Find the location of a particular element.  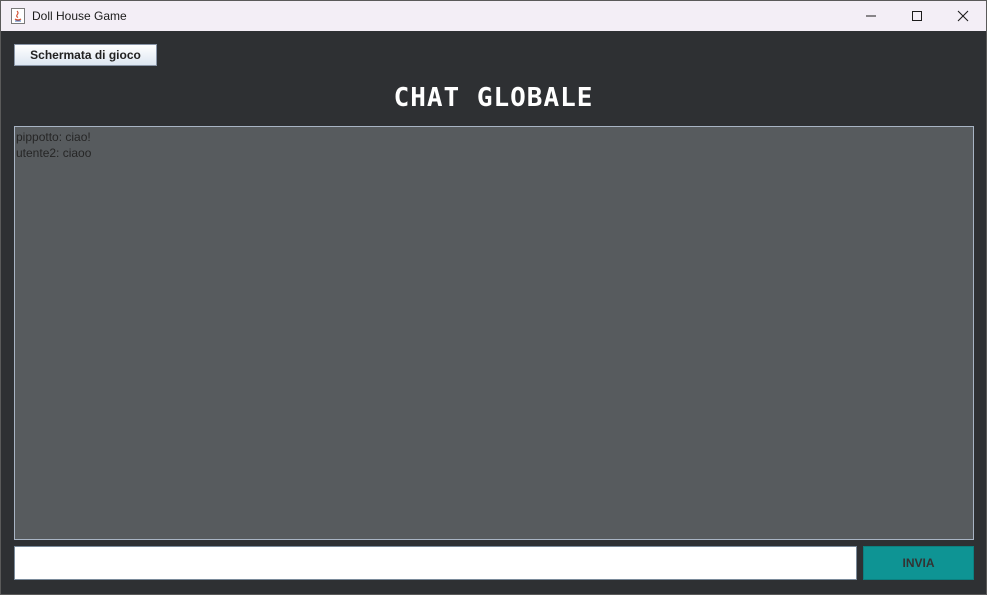

chat-title: CHAT GLOBALE is located at coordinates (493, 98).